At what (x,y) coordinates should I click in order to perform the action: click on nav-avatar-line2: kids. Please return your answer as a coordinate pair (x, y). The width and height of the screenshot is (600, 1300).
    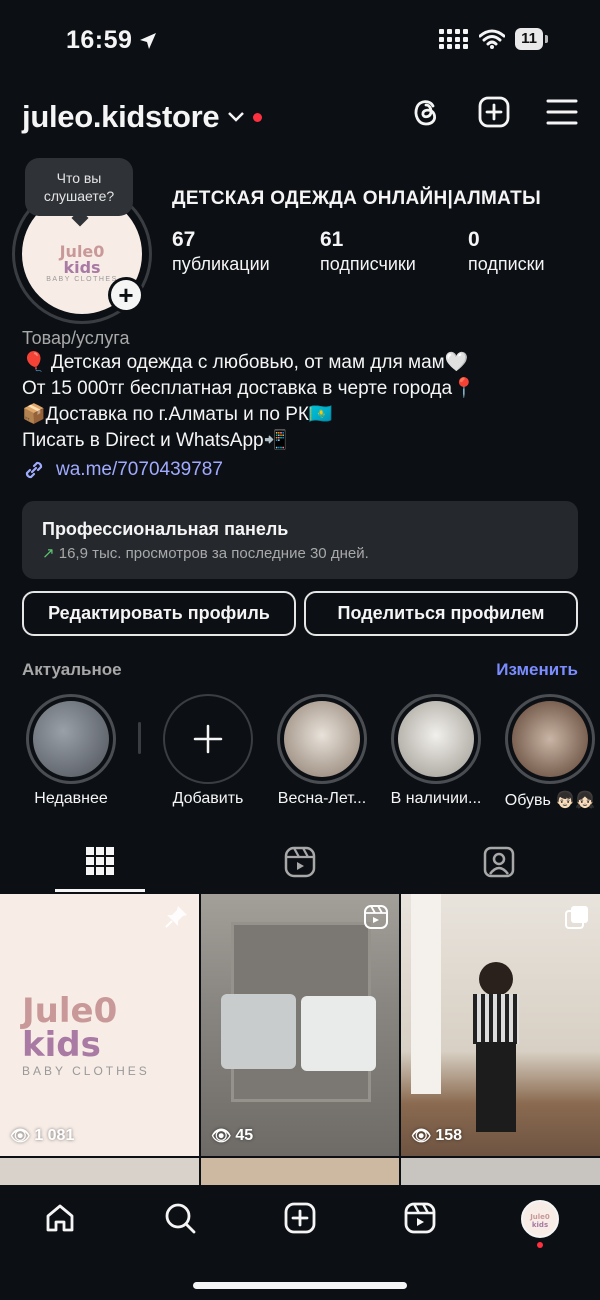
    Looking at the image, I should click on (540, 1225).